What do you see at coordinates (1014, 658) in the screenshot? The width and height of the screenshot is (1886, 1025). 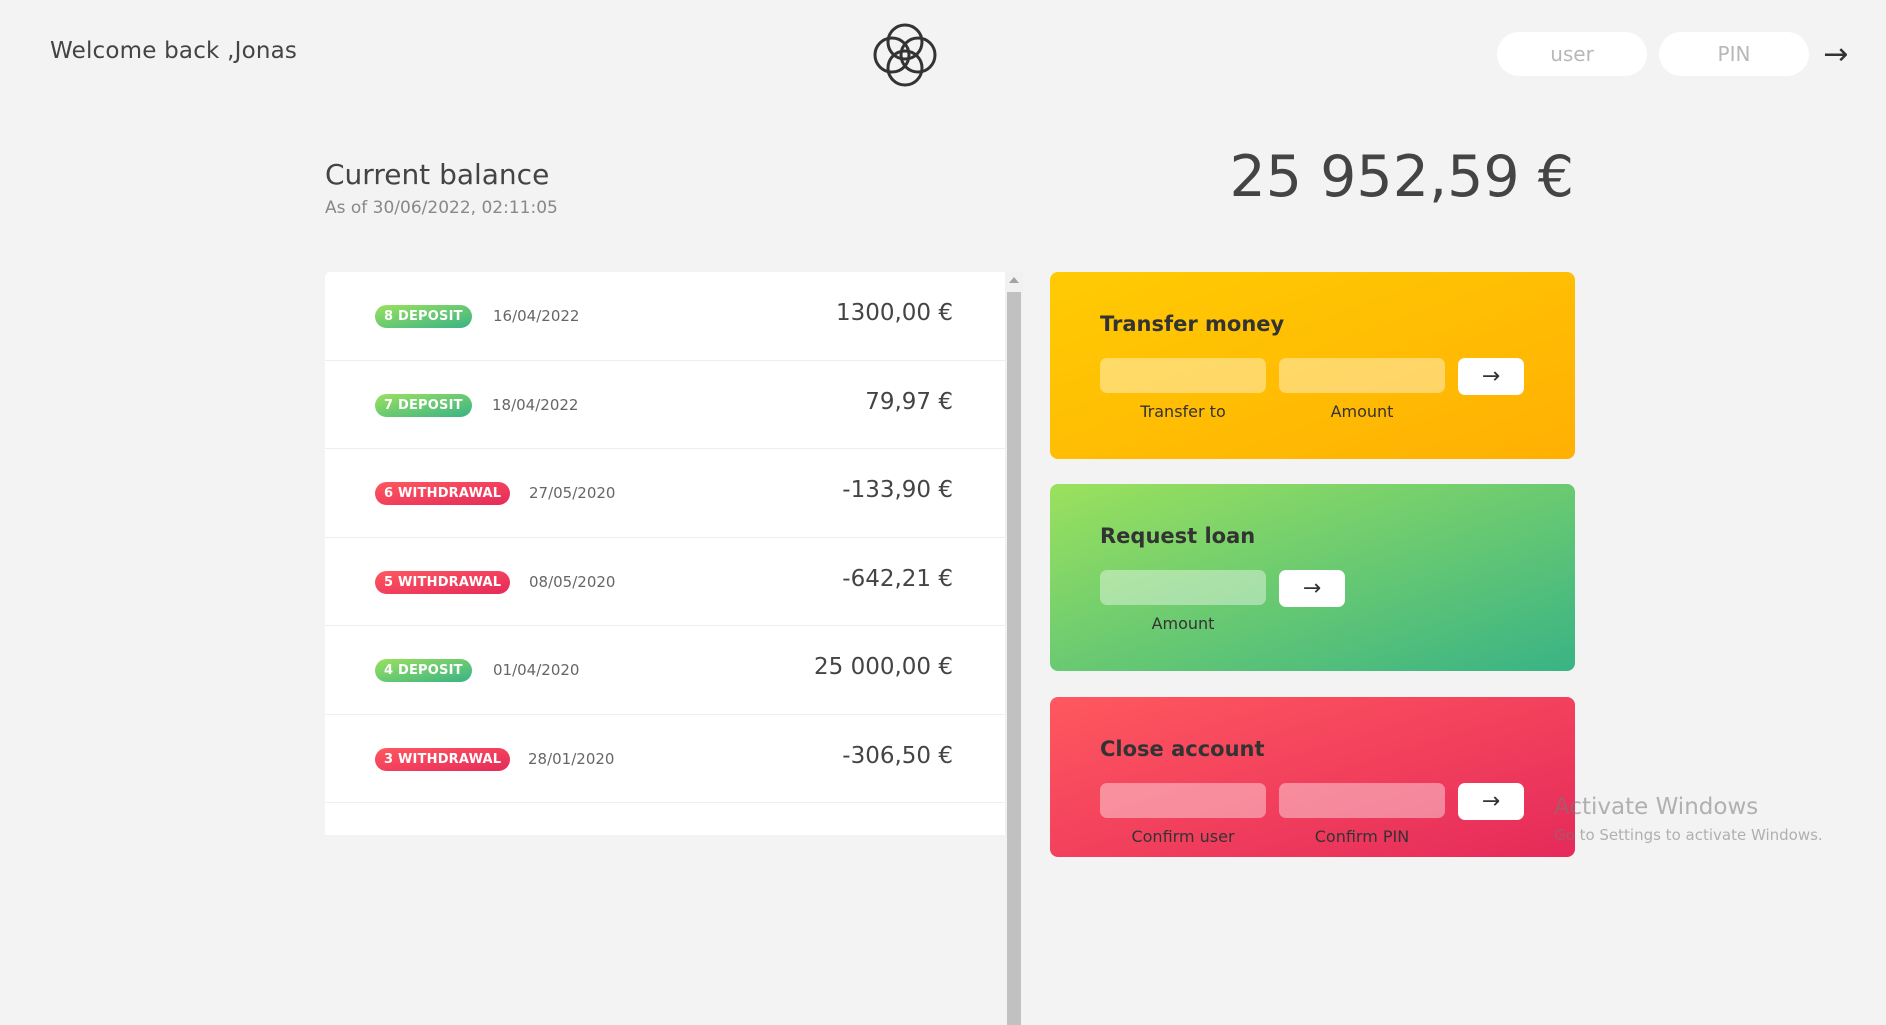 I see `scroll-thumb` at bounding box center [1014, 658].